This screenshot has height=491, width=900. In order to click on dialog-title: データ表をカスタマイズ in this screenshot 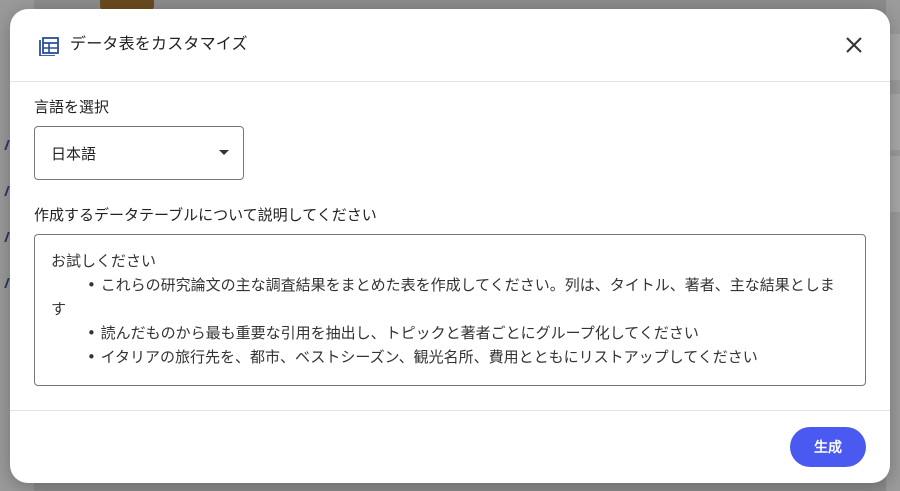, I will do `click(159, 43)`.